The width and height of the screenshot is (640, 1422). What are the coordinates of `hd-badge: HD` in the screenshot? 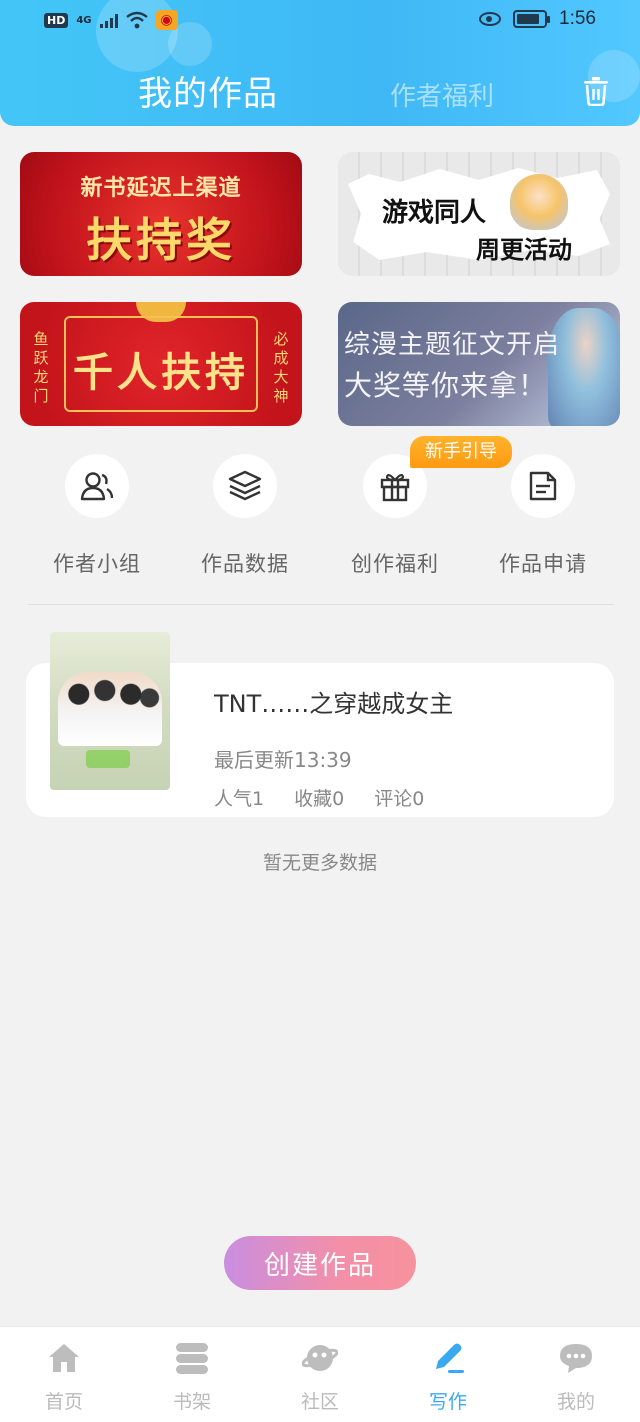 It's located at (56, 20).